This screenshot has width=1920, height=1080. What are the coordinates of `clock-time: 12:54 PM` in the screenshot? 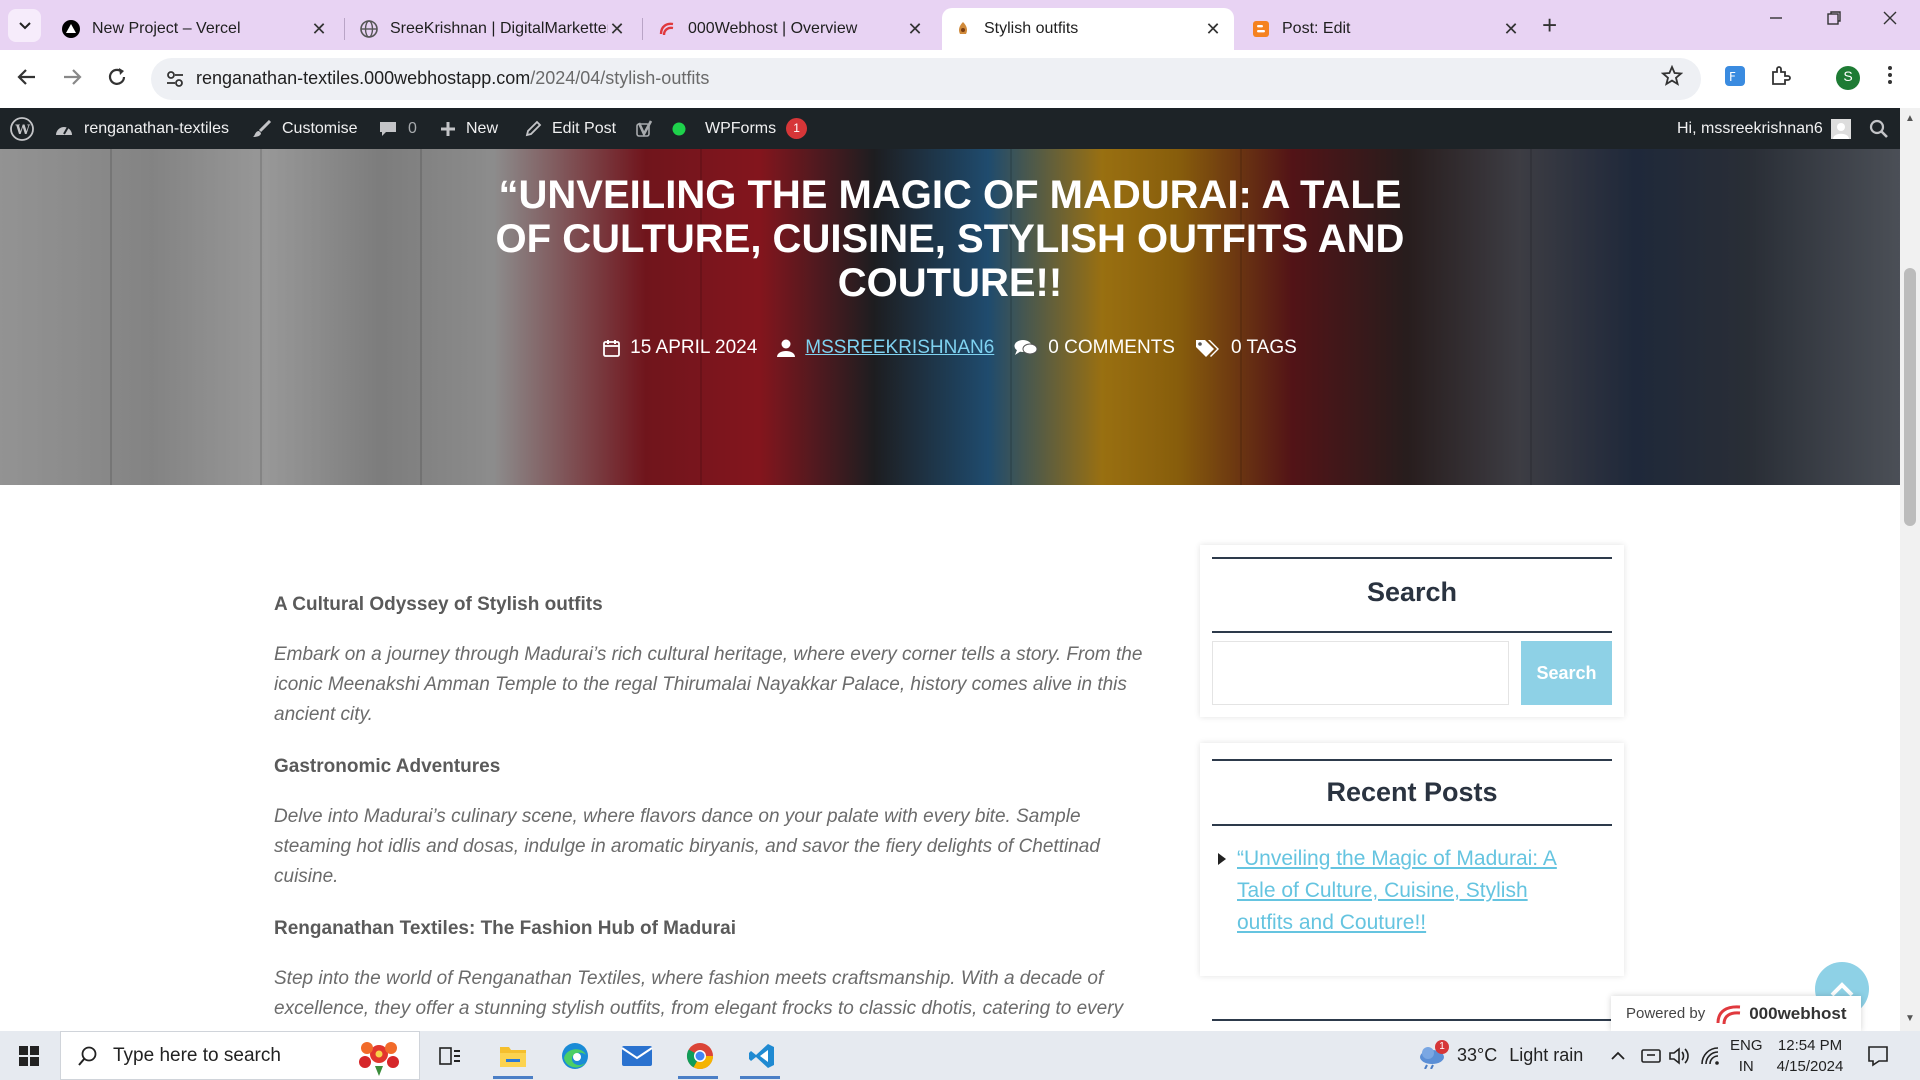 It's located at (1810, 1045).